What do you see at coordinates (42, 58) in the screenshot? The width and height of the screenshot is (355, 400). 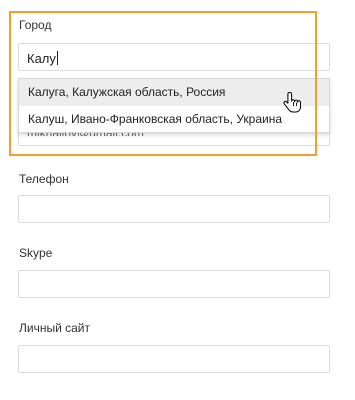 I see `city-input-value: Калу` at bounding box center [42, 58].